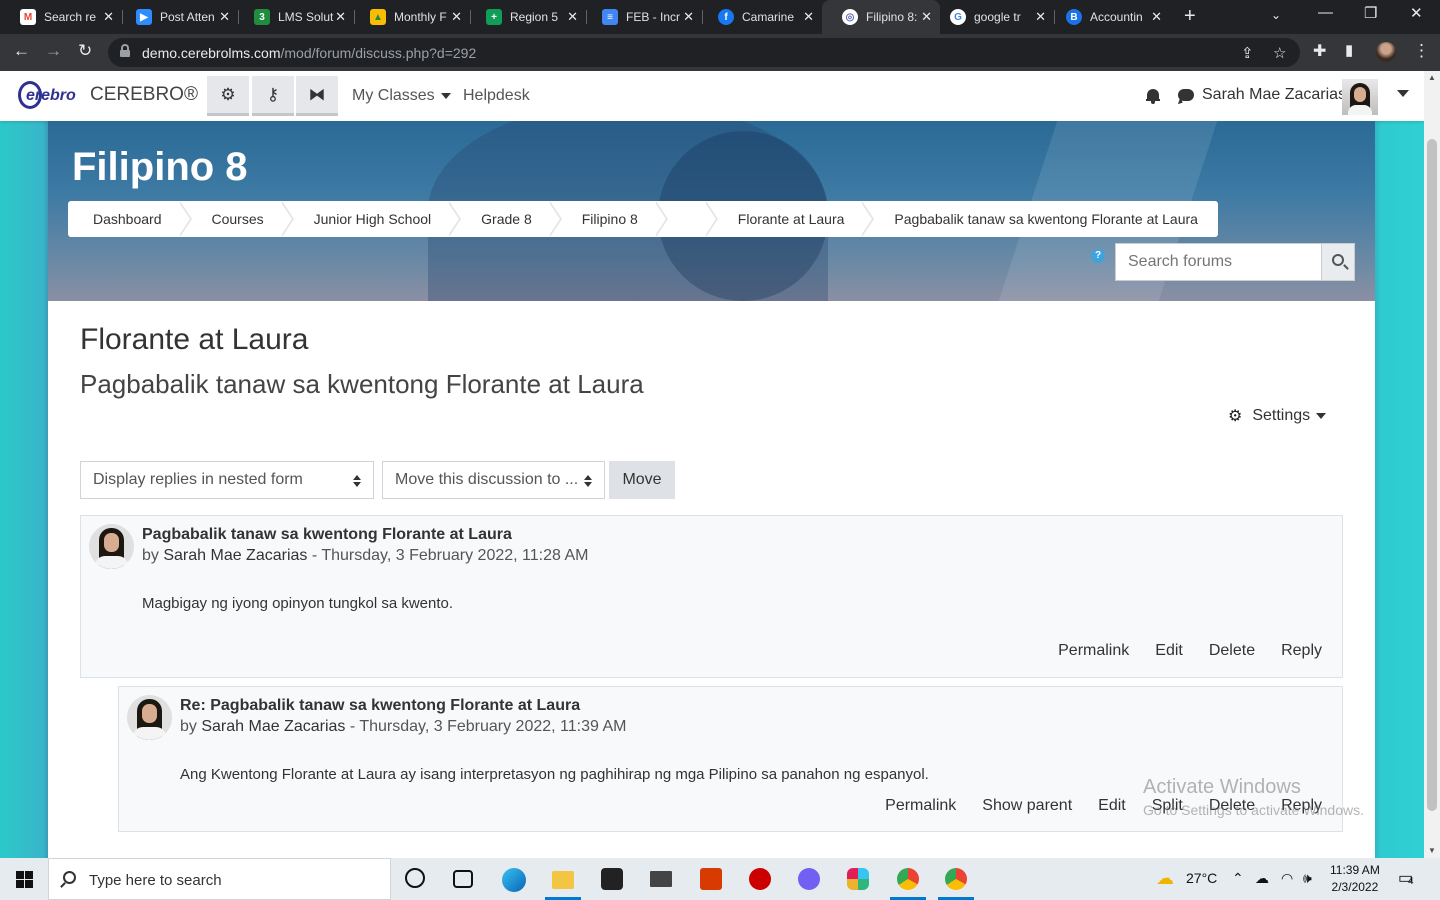 The height and width of the screenshot is (900, 1440). I want to click on cortana-icon, so click(415, 878).